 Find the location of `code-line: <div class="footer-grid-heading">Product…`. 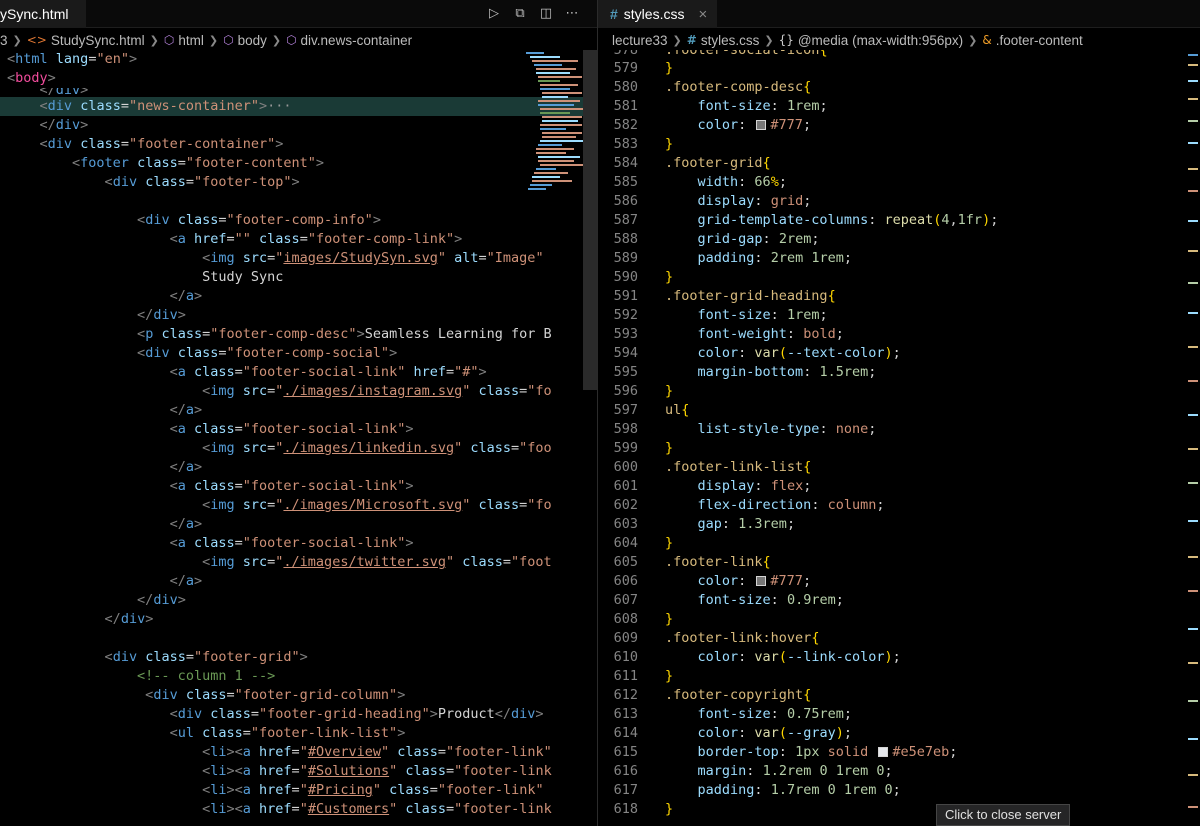

code-line: <div class="footer-grid-heading">Product… is located at coordinates (356, 714).